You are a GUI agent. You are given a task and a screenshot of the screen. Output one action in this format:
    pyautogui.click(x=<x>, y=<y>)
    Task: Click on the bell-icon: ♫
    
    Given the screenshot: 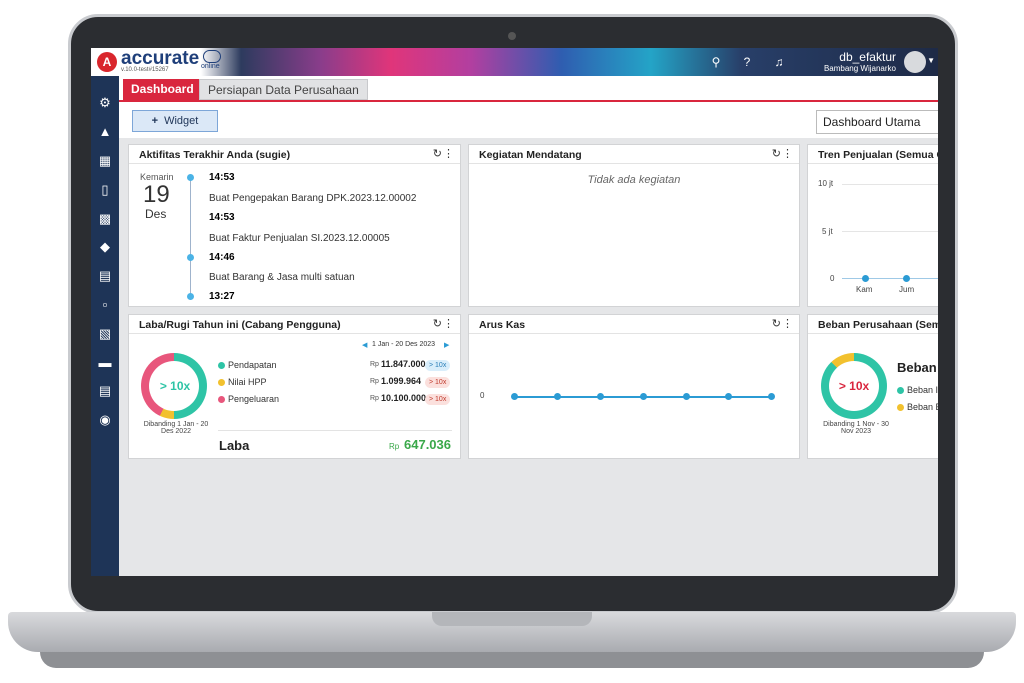 What is the action you would take?
    pyautogui.click(x=779, y=62)
    